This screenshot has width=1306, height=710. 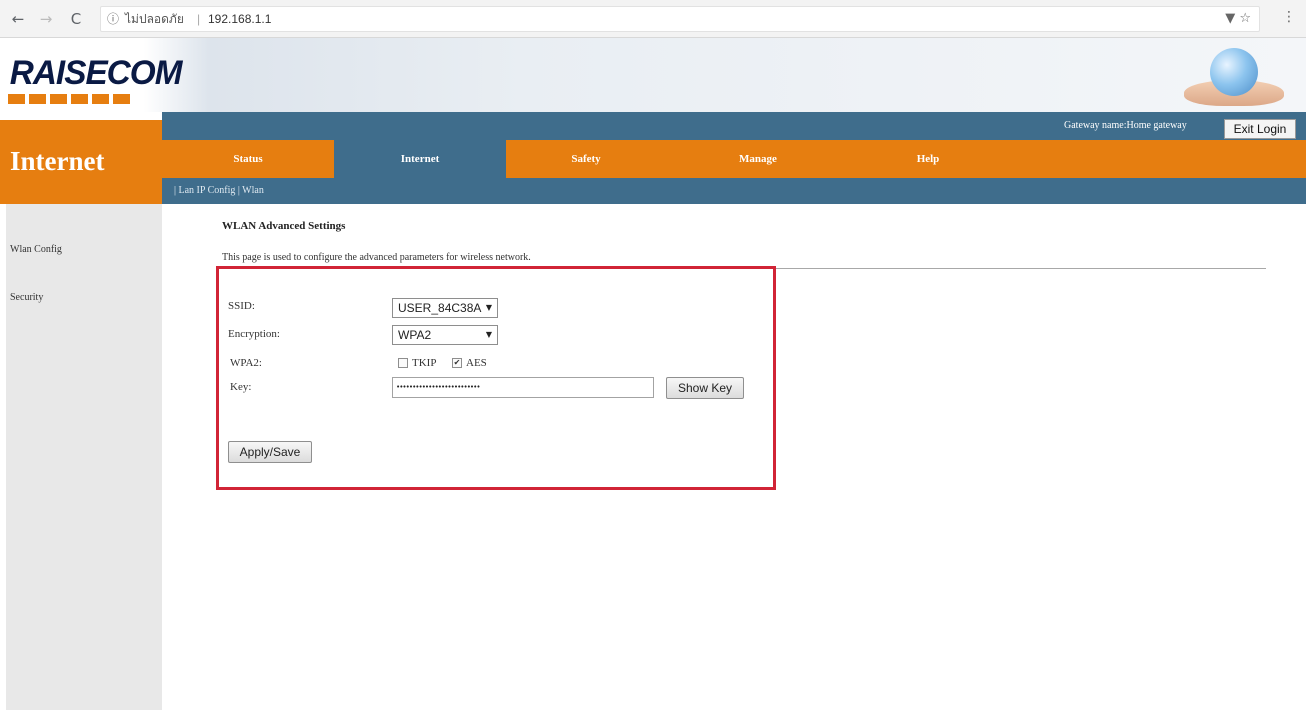 What do you see at coordinates (586, 159) in the screenshot?
I see `menu-safety: Safety` at bounding box center [586, 159].